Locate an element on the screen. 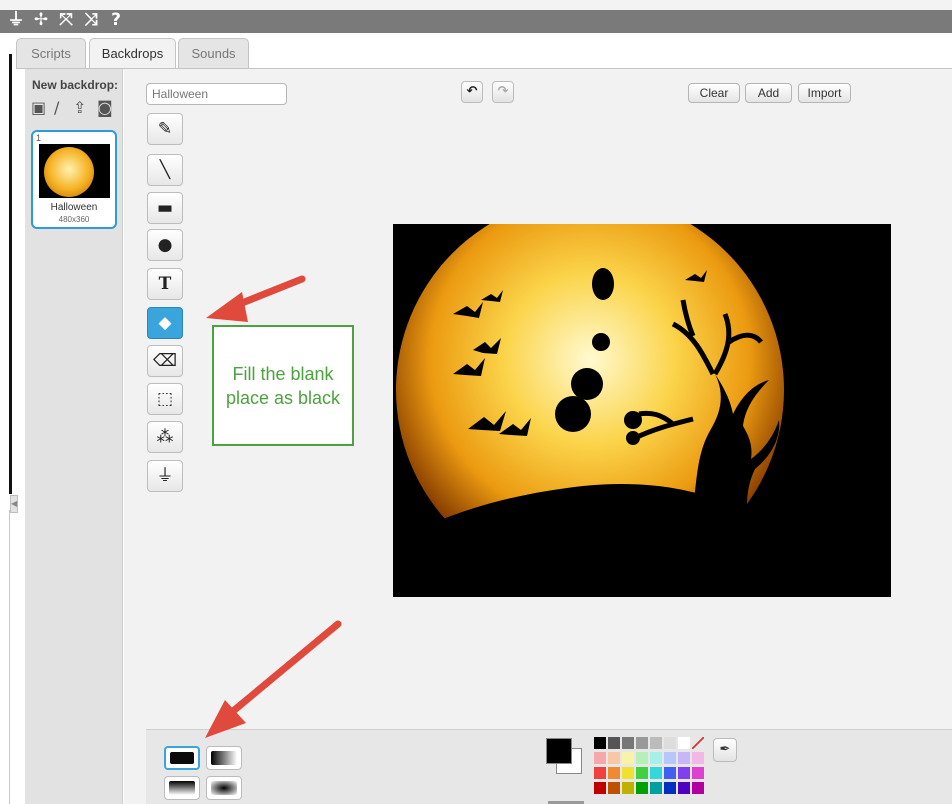  line-tool: ╲ is located at coordinates (165, 170).